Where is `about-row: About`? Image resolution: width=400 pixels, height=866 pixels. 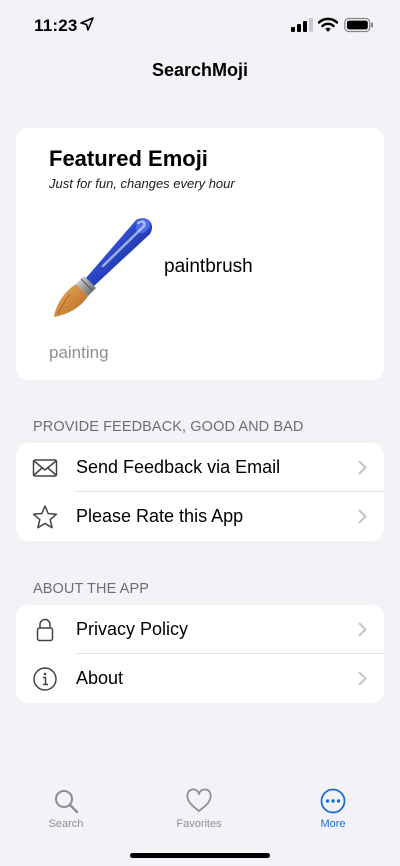 about-row: About is located at coordinates (200, 678).